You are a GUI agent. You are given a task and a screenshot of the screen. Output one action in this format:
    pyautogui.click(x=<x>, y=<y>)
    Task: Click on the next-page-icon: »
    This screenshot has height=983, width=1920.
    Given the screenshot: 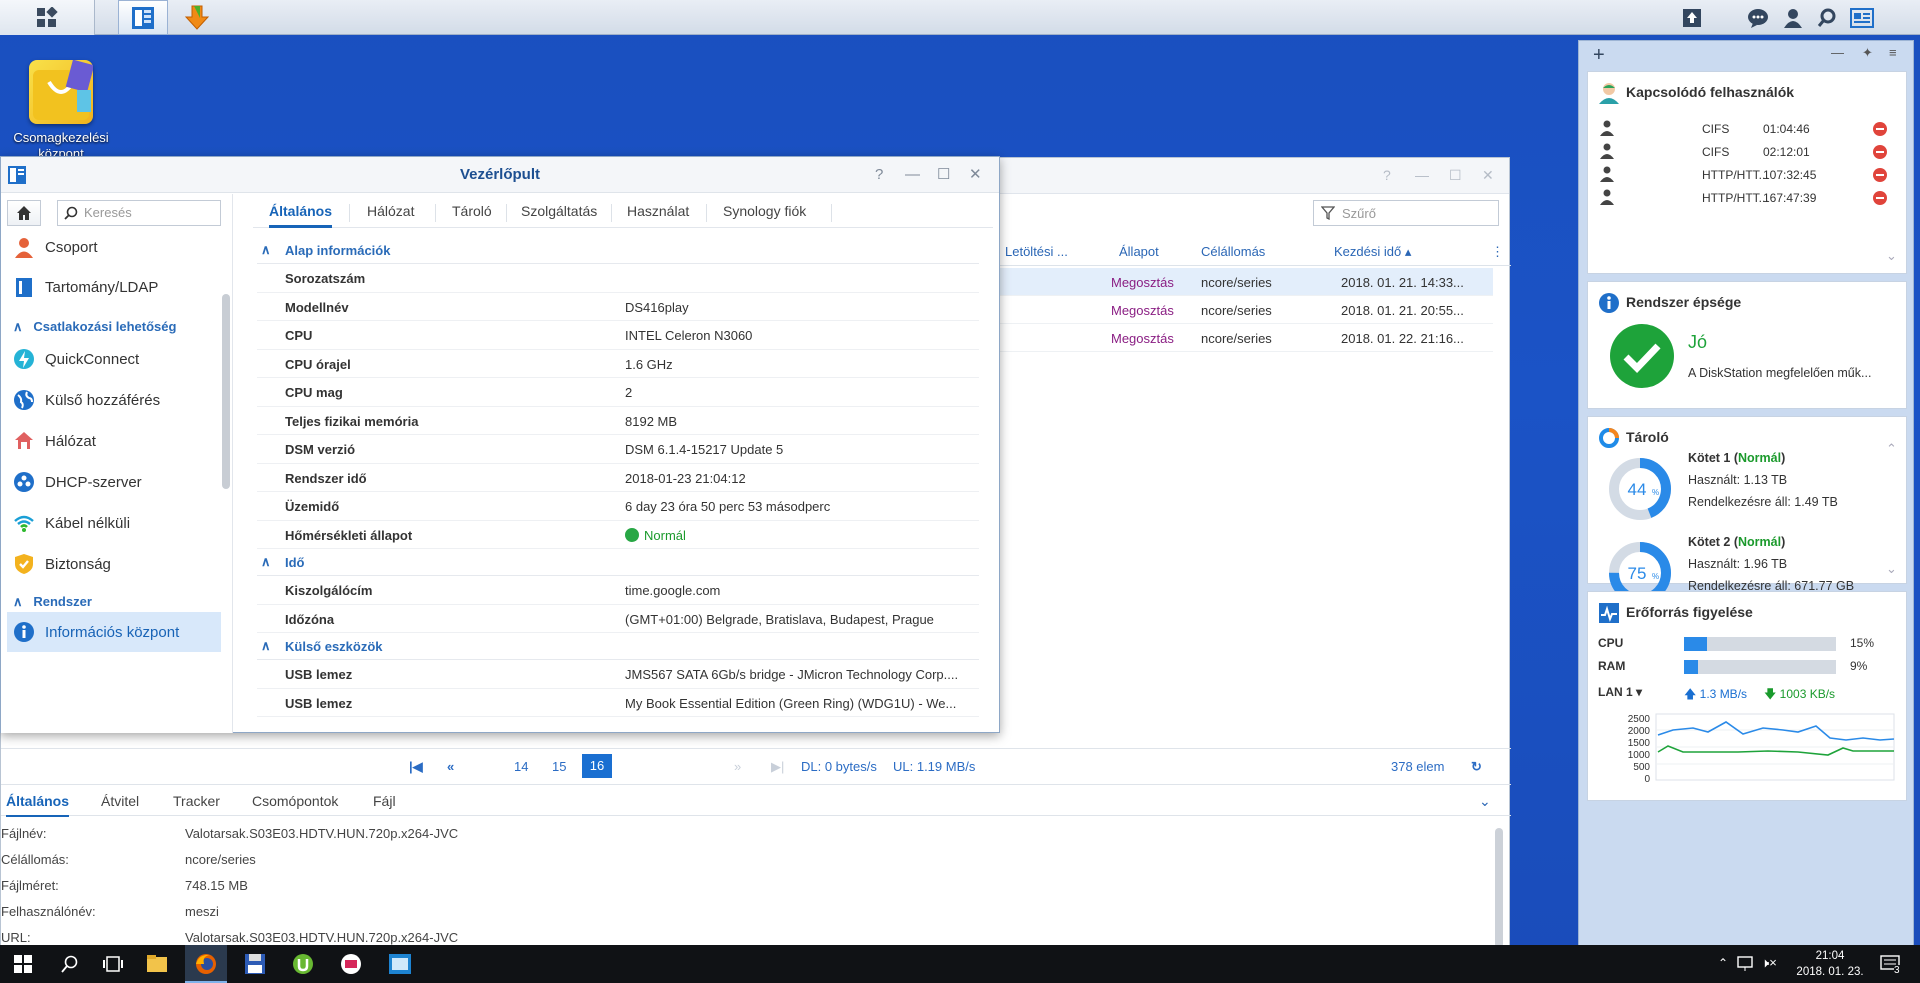 What is the action you would take?
    pyautogui.click(x=737, y=766)
    